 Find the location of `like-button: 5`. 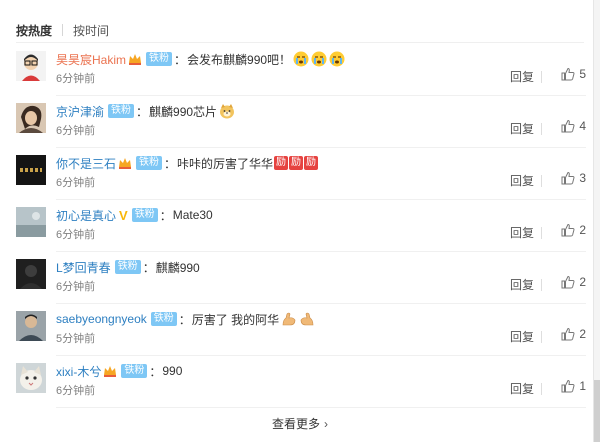

like-button: 5 is located at coordinates (573, 74).